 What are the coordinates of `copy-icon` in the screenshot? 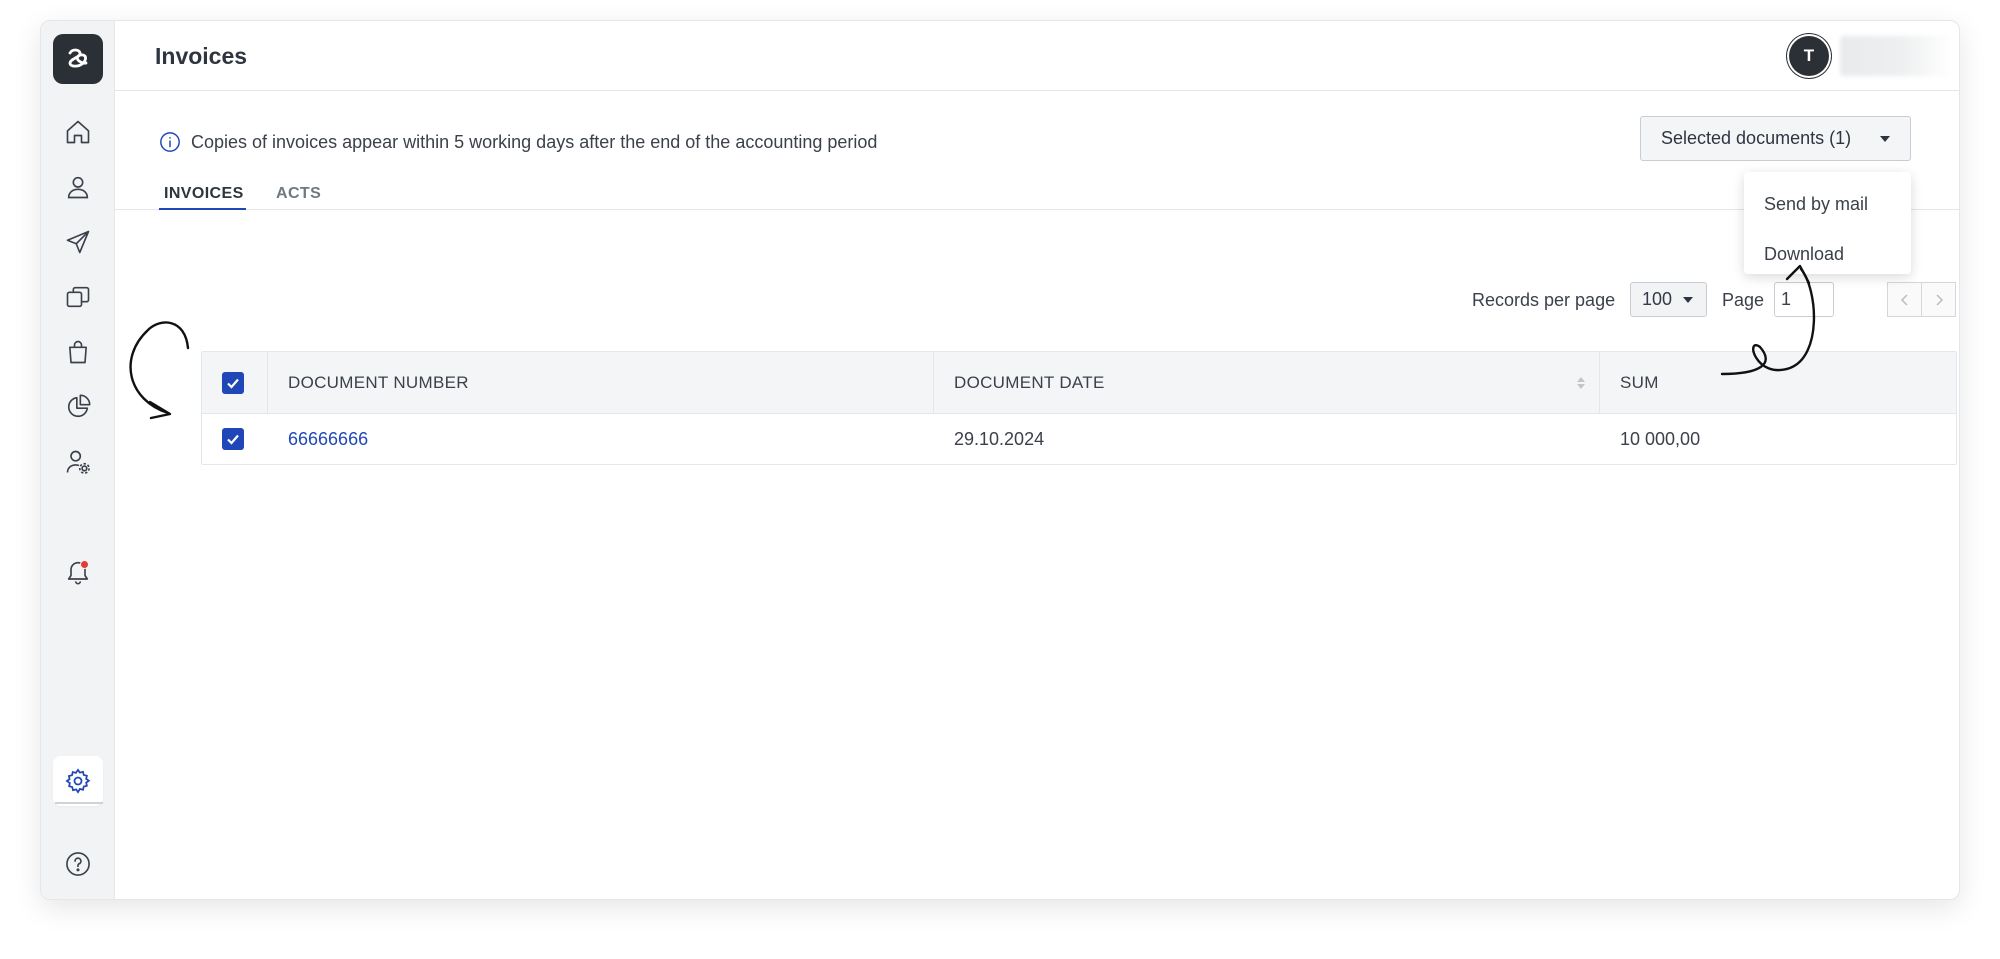 It's located at (78, 297).